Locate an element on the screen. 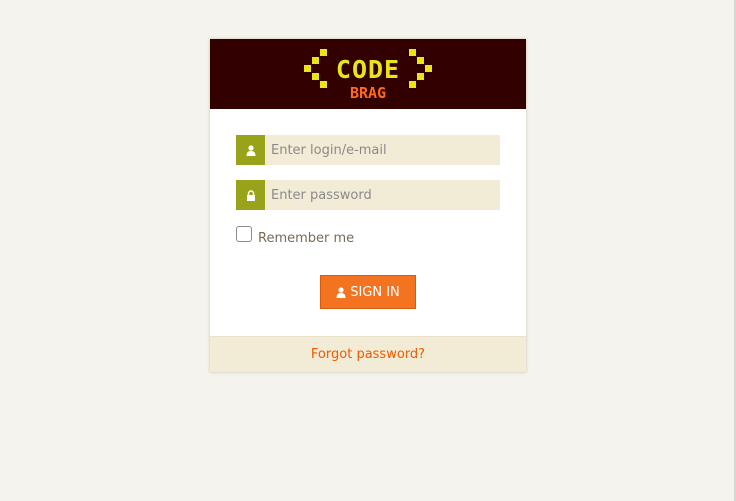 The height and width of the screenshot is (501, 736). card-footer: Forgot password? is located at coordinates (368, 354).